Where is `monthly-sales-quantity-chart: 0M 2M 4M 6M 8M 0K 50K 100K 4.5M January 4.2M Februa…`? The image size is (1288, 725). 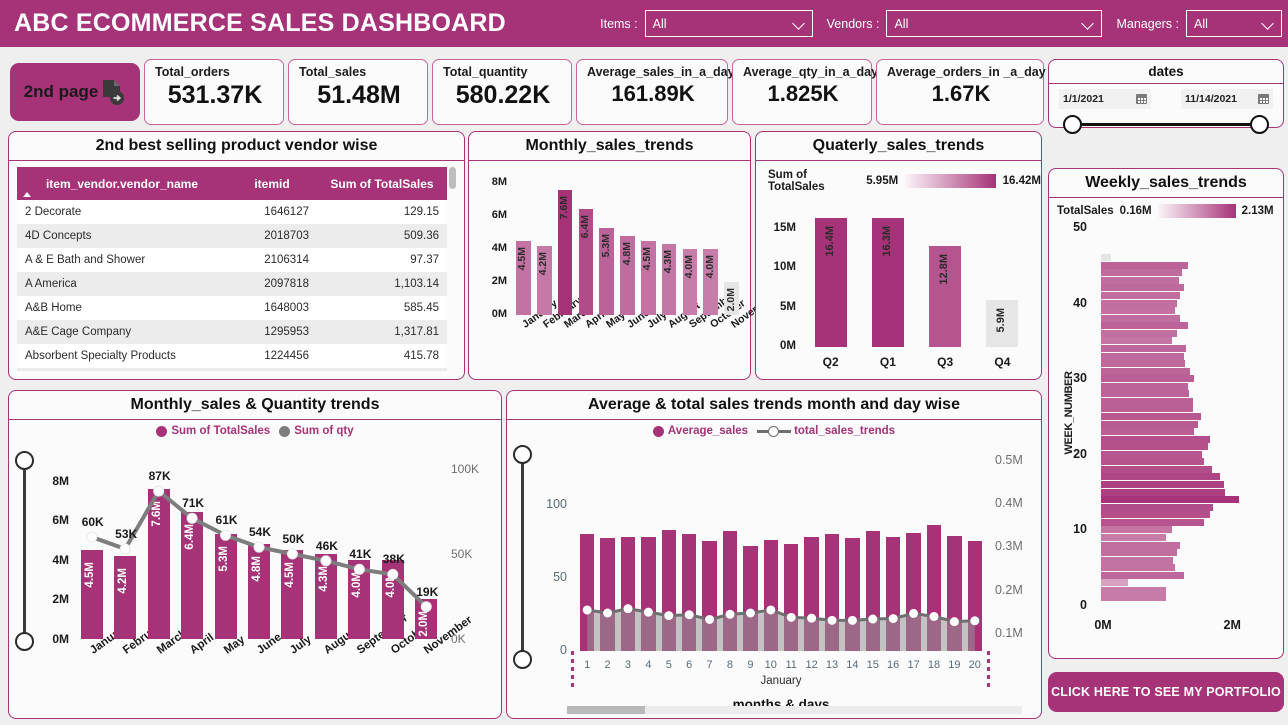 monthly-sales-quantity-chart: 0M 2M 4M 6M 8M 0K 50K 100K 4.5M January 4.2M Februa… is located at coordinates (255, 577).